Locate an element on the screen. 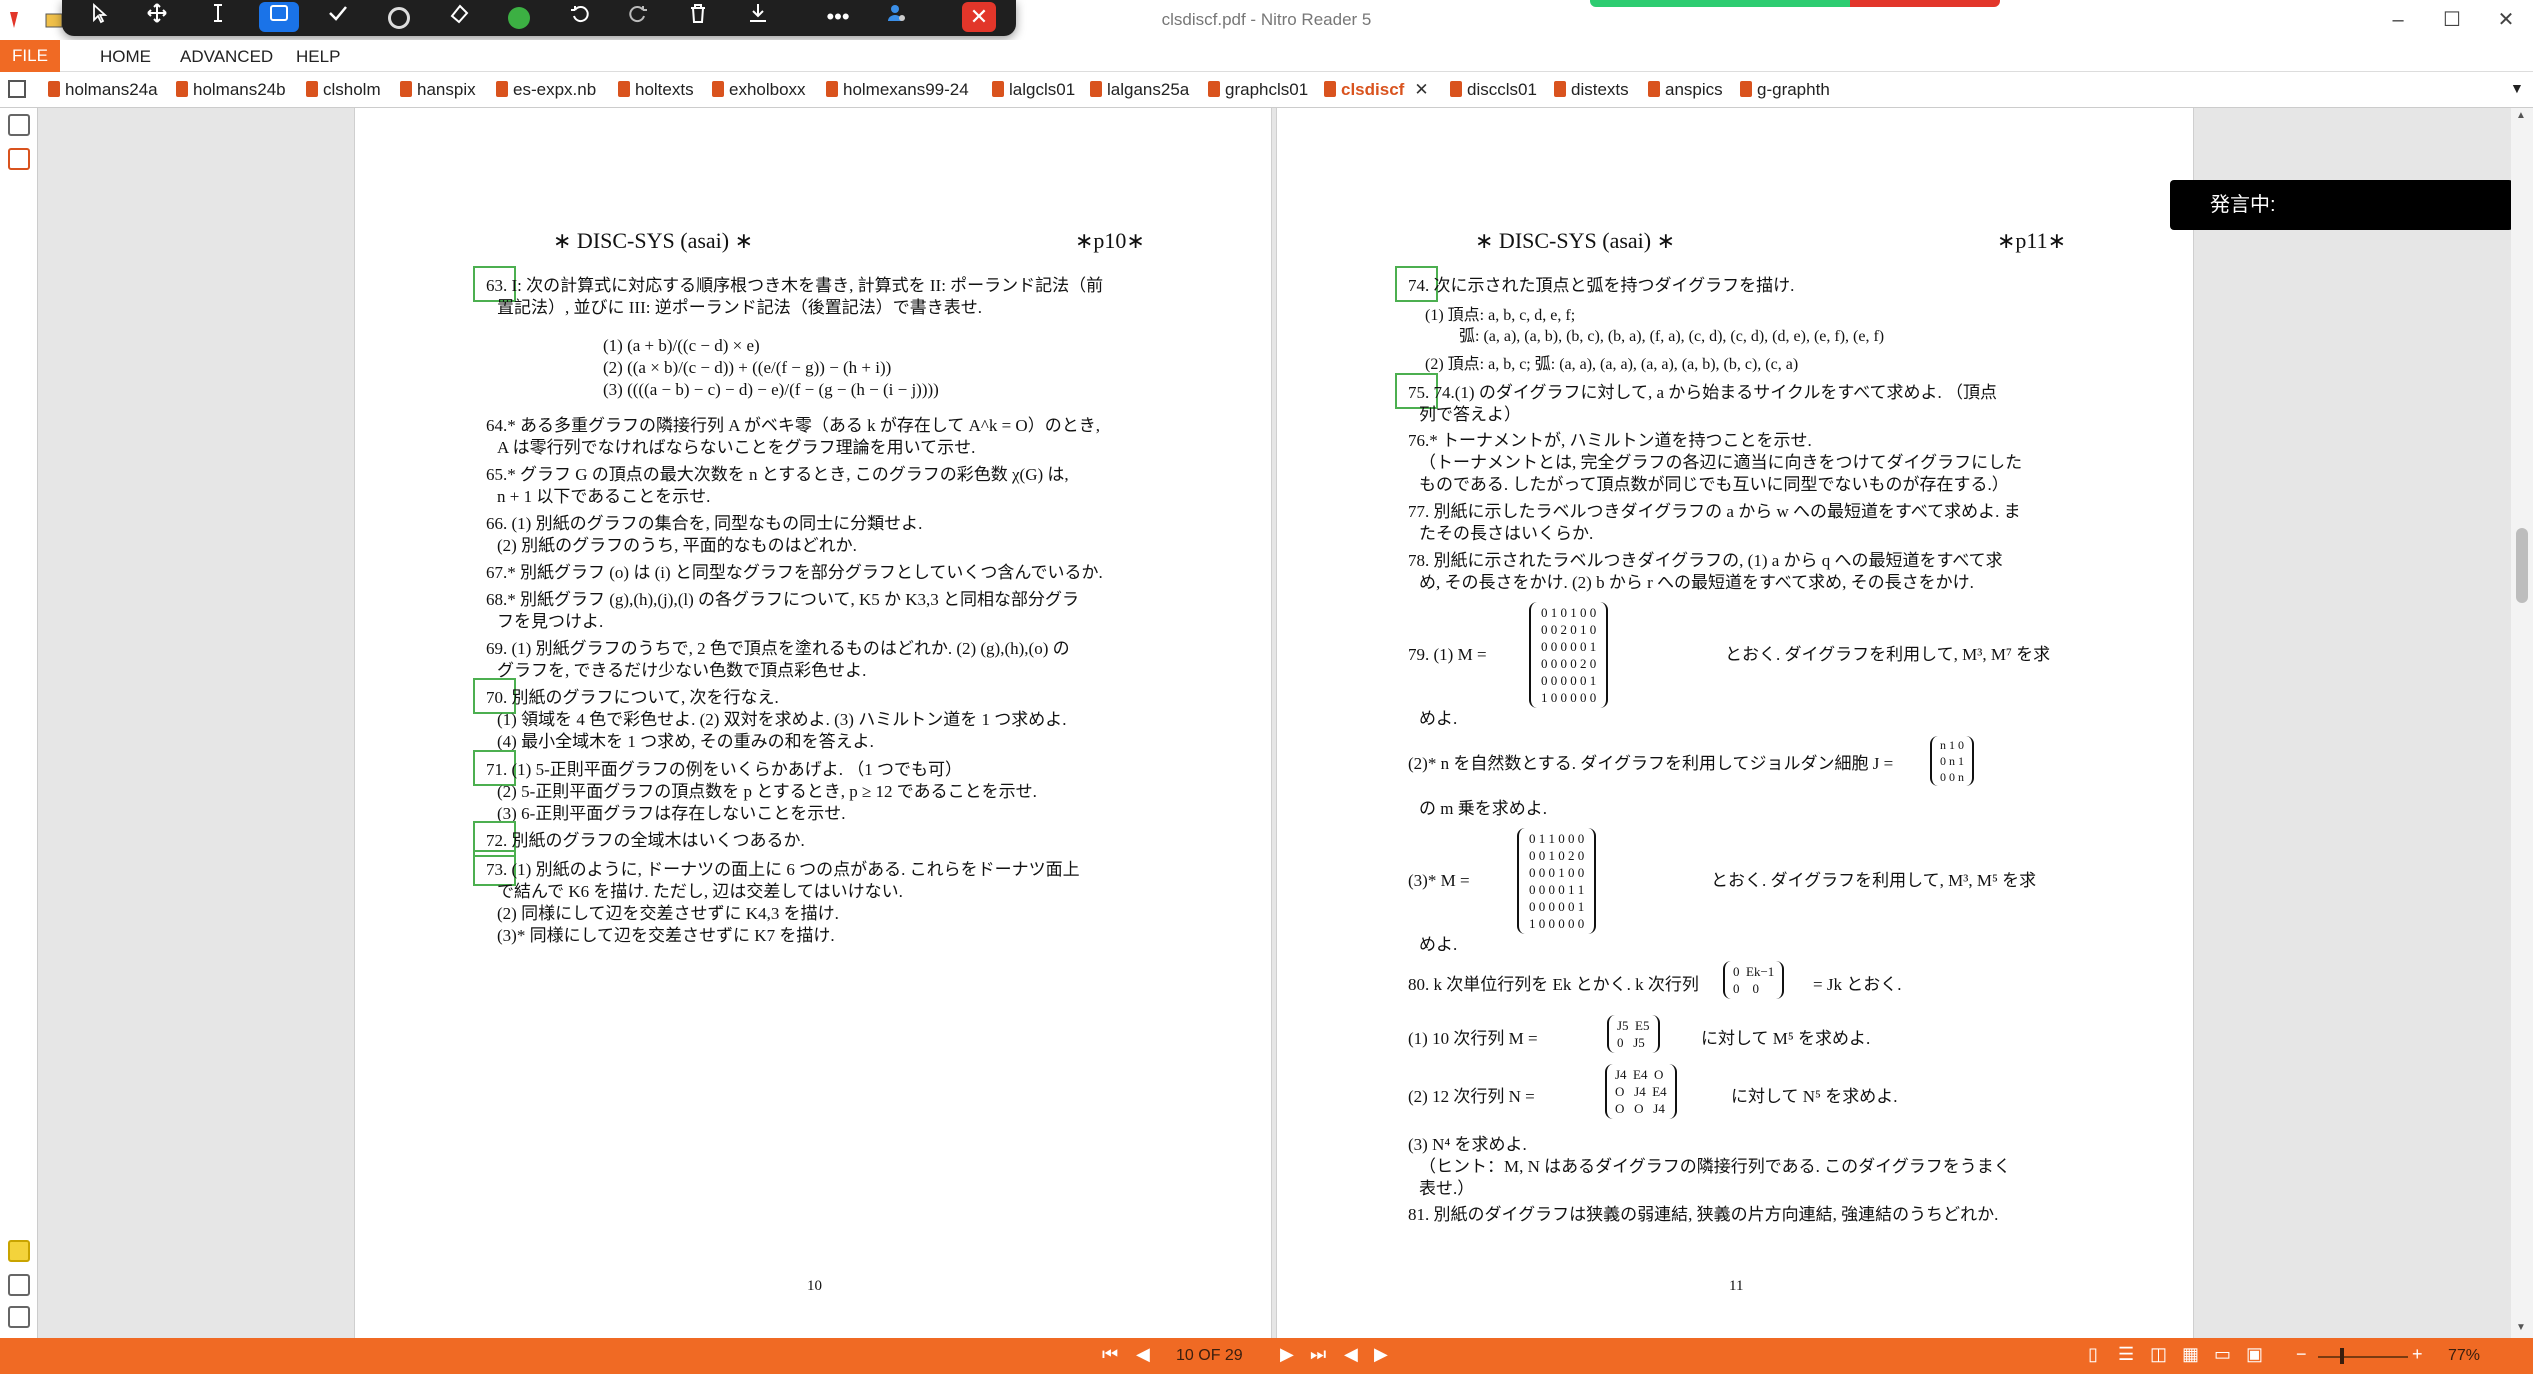  tab-label: hanspix is located at coordinates (446, 89).